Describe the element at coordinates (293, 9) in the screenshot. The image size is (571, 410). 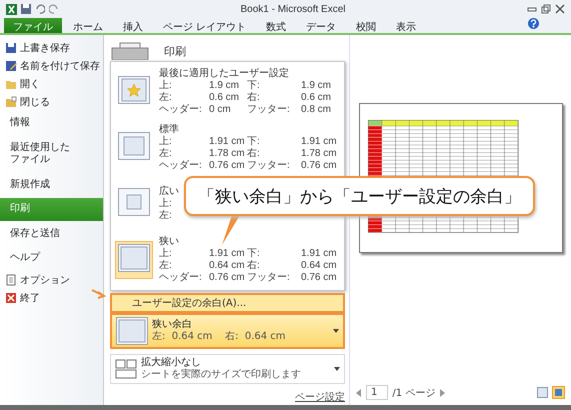
I see `window-title: Book1 - Microsoft Excel` at that location.